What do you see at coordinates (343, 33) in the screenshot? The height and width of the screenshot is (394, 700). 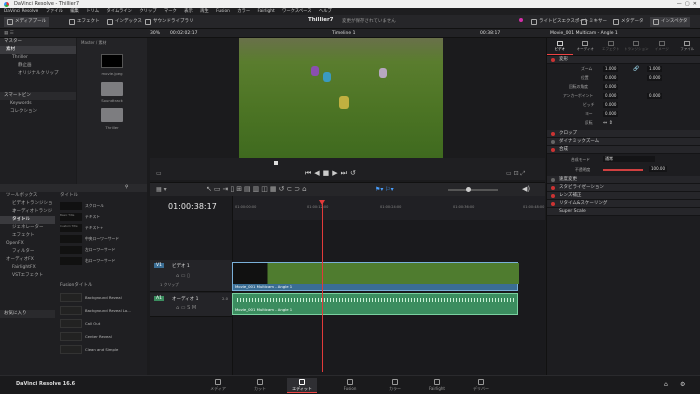 I see `timeline-name: Timeline 1` at bounding box center [343, 33].